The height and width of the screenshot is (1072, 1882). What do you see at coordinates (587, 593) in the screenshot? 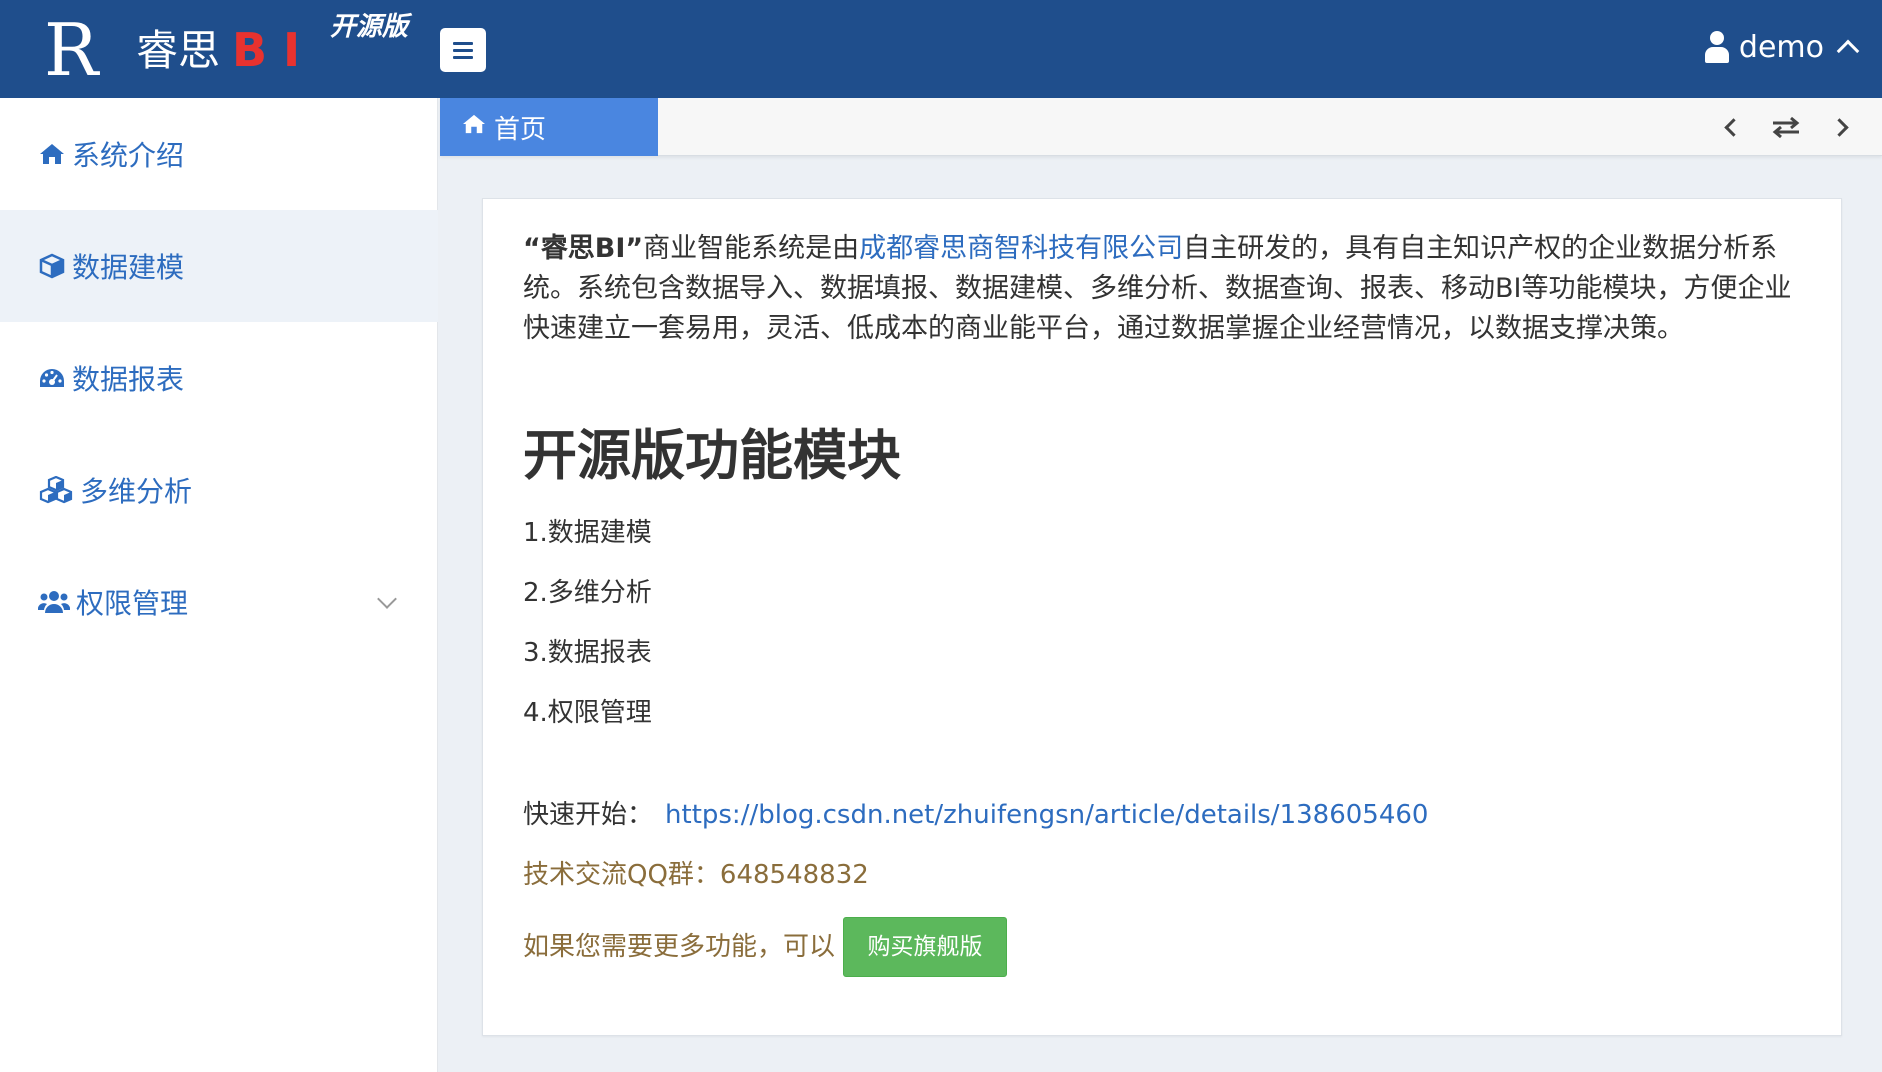
I see `feature-item: 2.多维分析` at bounding box center [587, 593].